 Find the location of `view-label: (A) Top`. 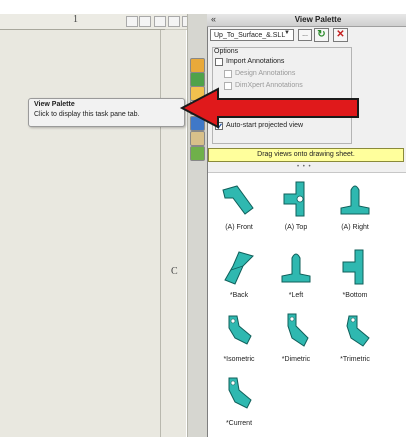

view-label: (A) Top is located at coordinates (296, 227).